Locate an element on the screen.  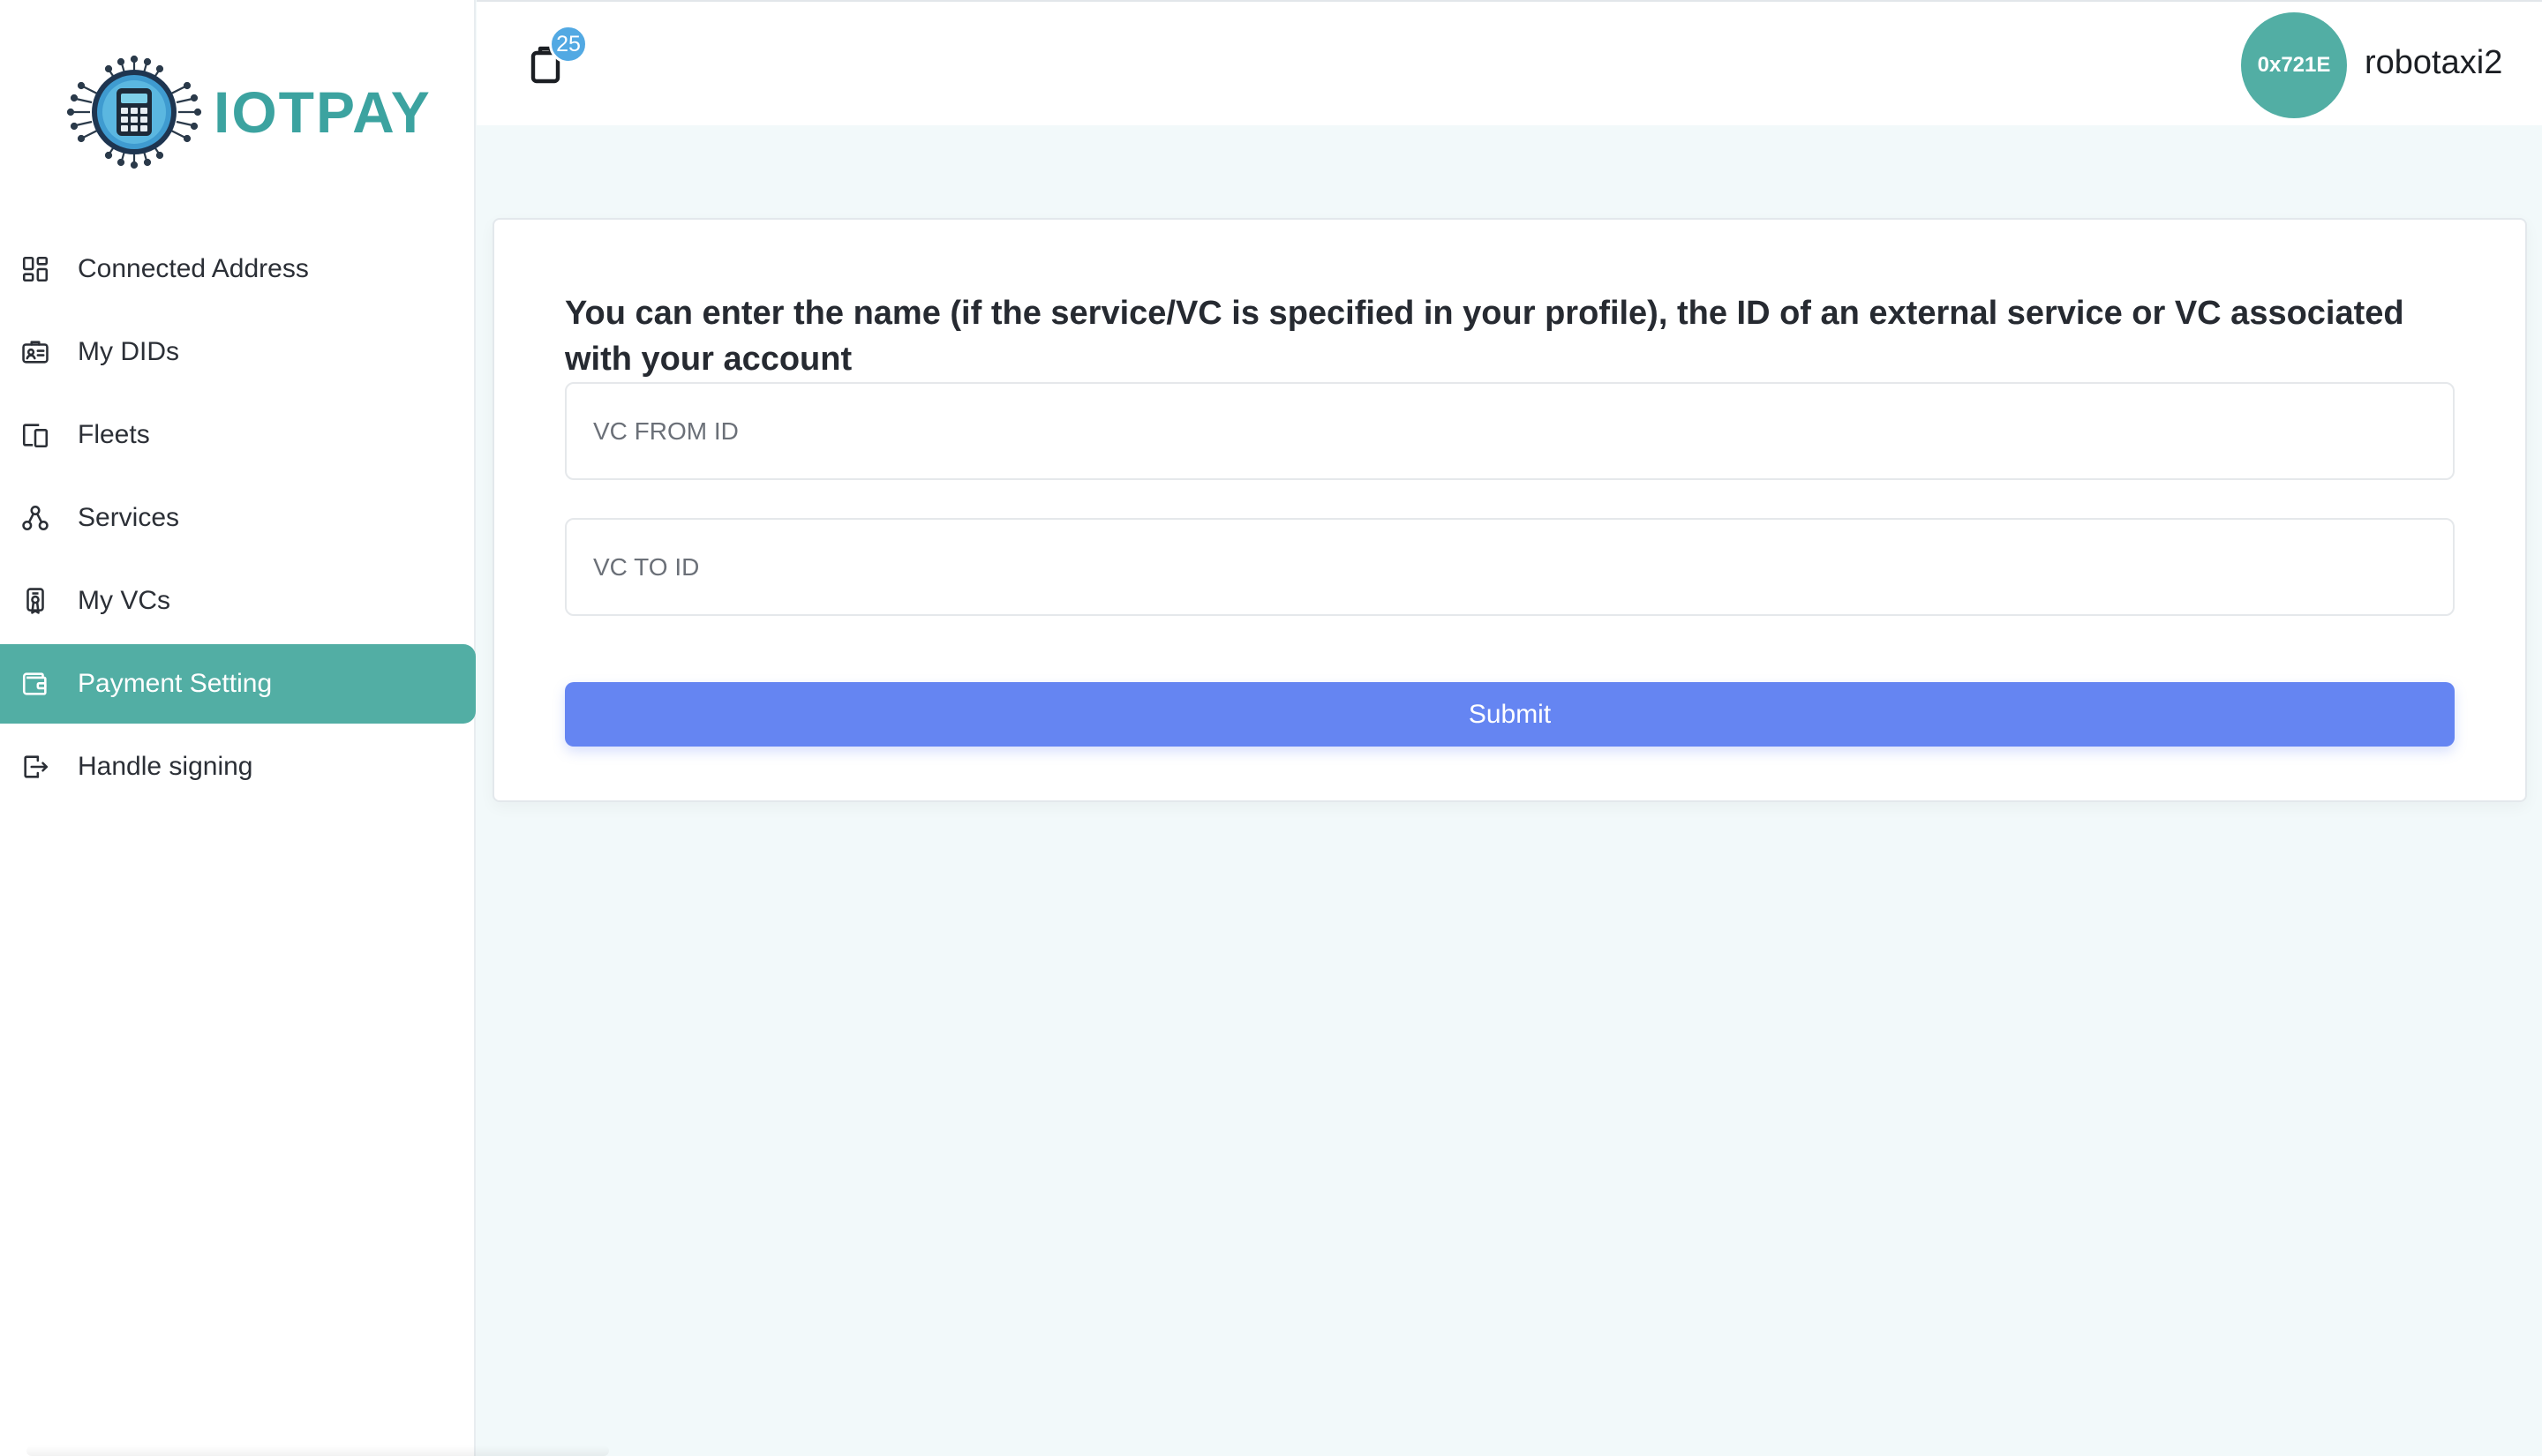
sidebar-item-payment-setting: Payment Setting is located at coordinates (238, 684).